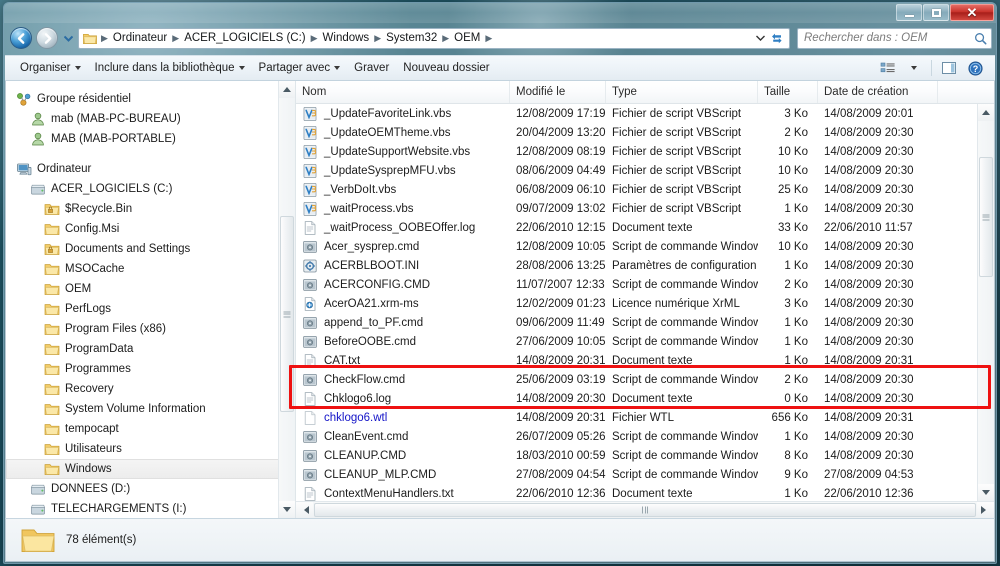 This screenshot has height=566, width=1000. What do you see at coordinates (150, 289) in the screenshot?
I see `sidebar-item-oem: OEM` at bounding box center [150, 289].